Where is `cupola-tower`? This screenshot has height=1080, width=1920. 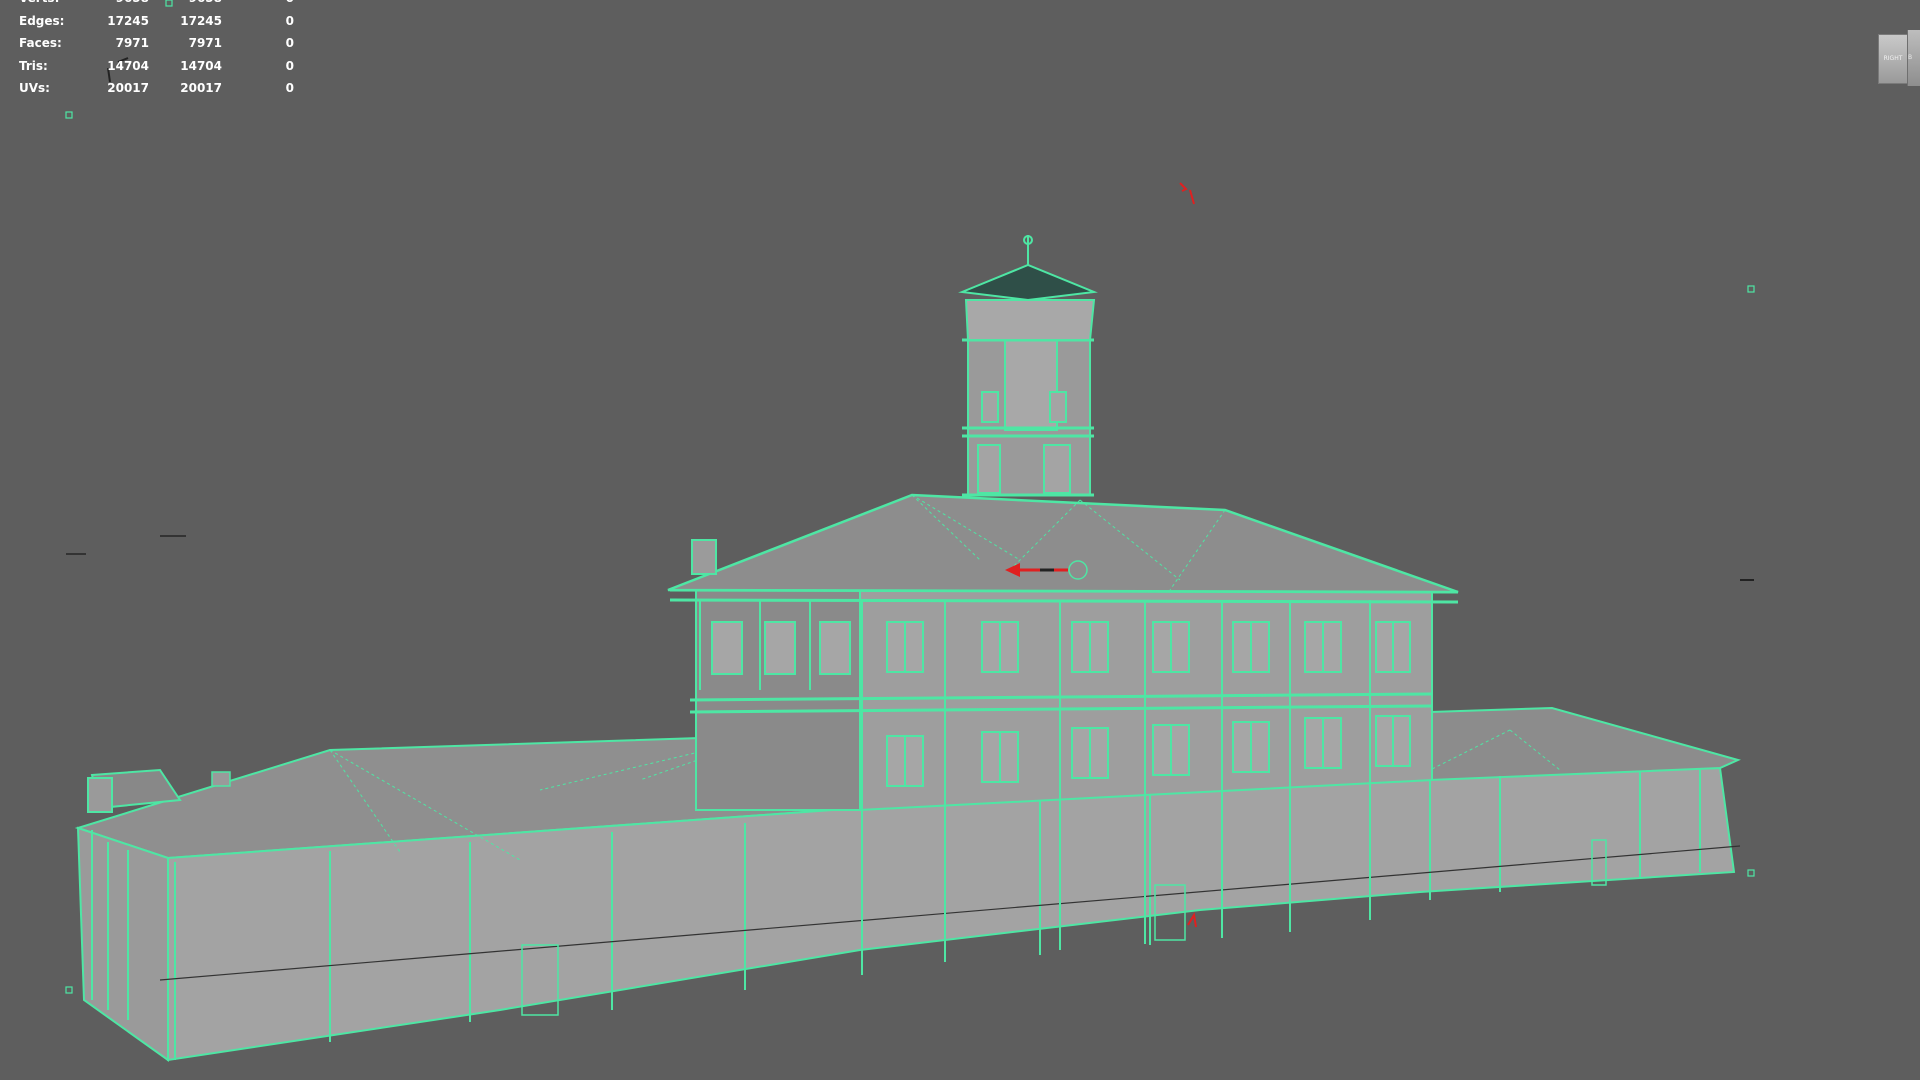
cupola-tower is located at coordinates (1028, 366).